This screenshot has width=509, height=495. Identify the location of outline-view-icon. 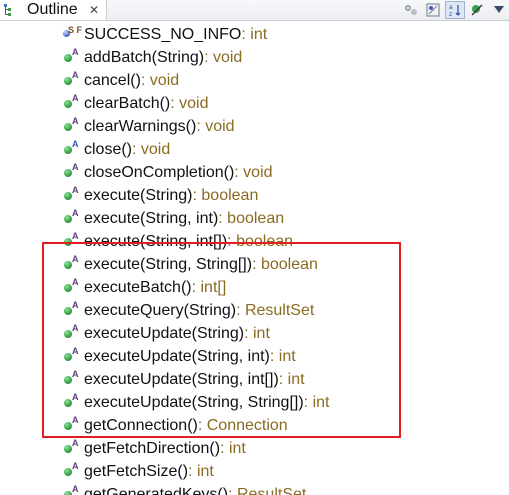
(10, 10).